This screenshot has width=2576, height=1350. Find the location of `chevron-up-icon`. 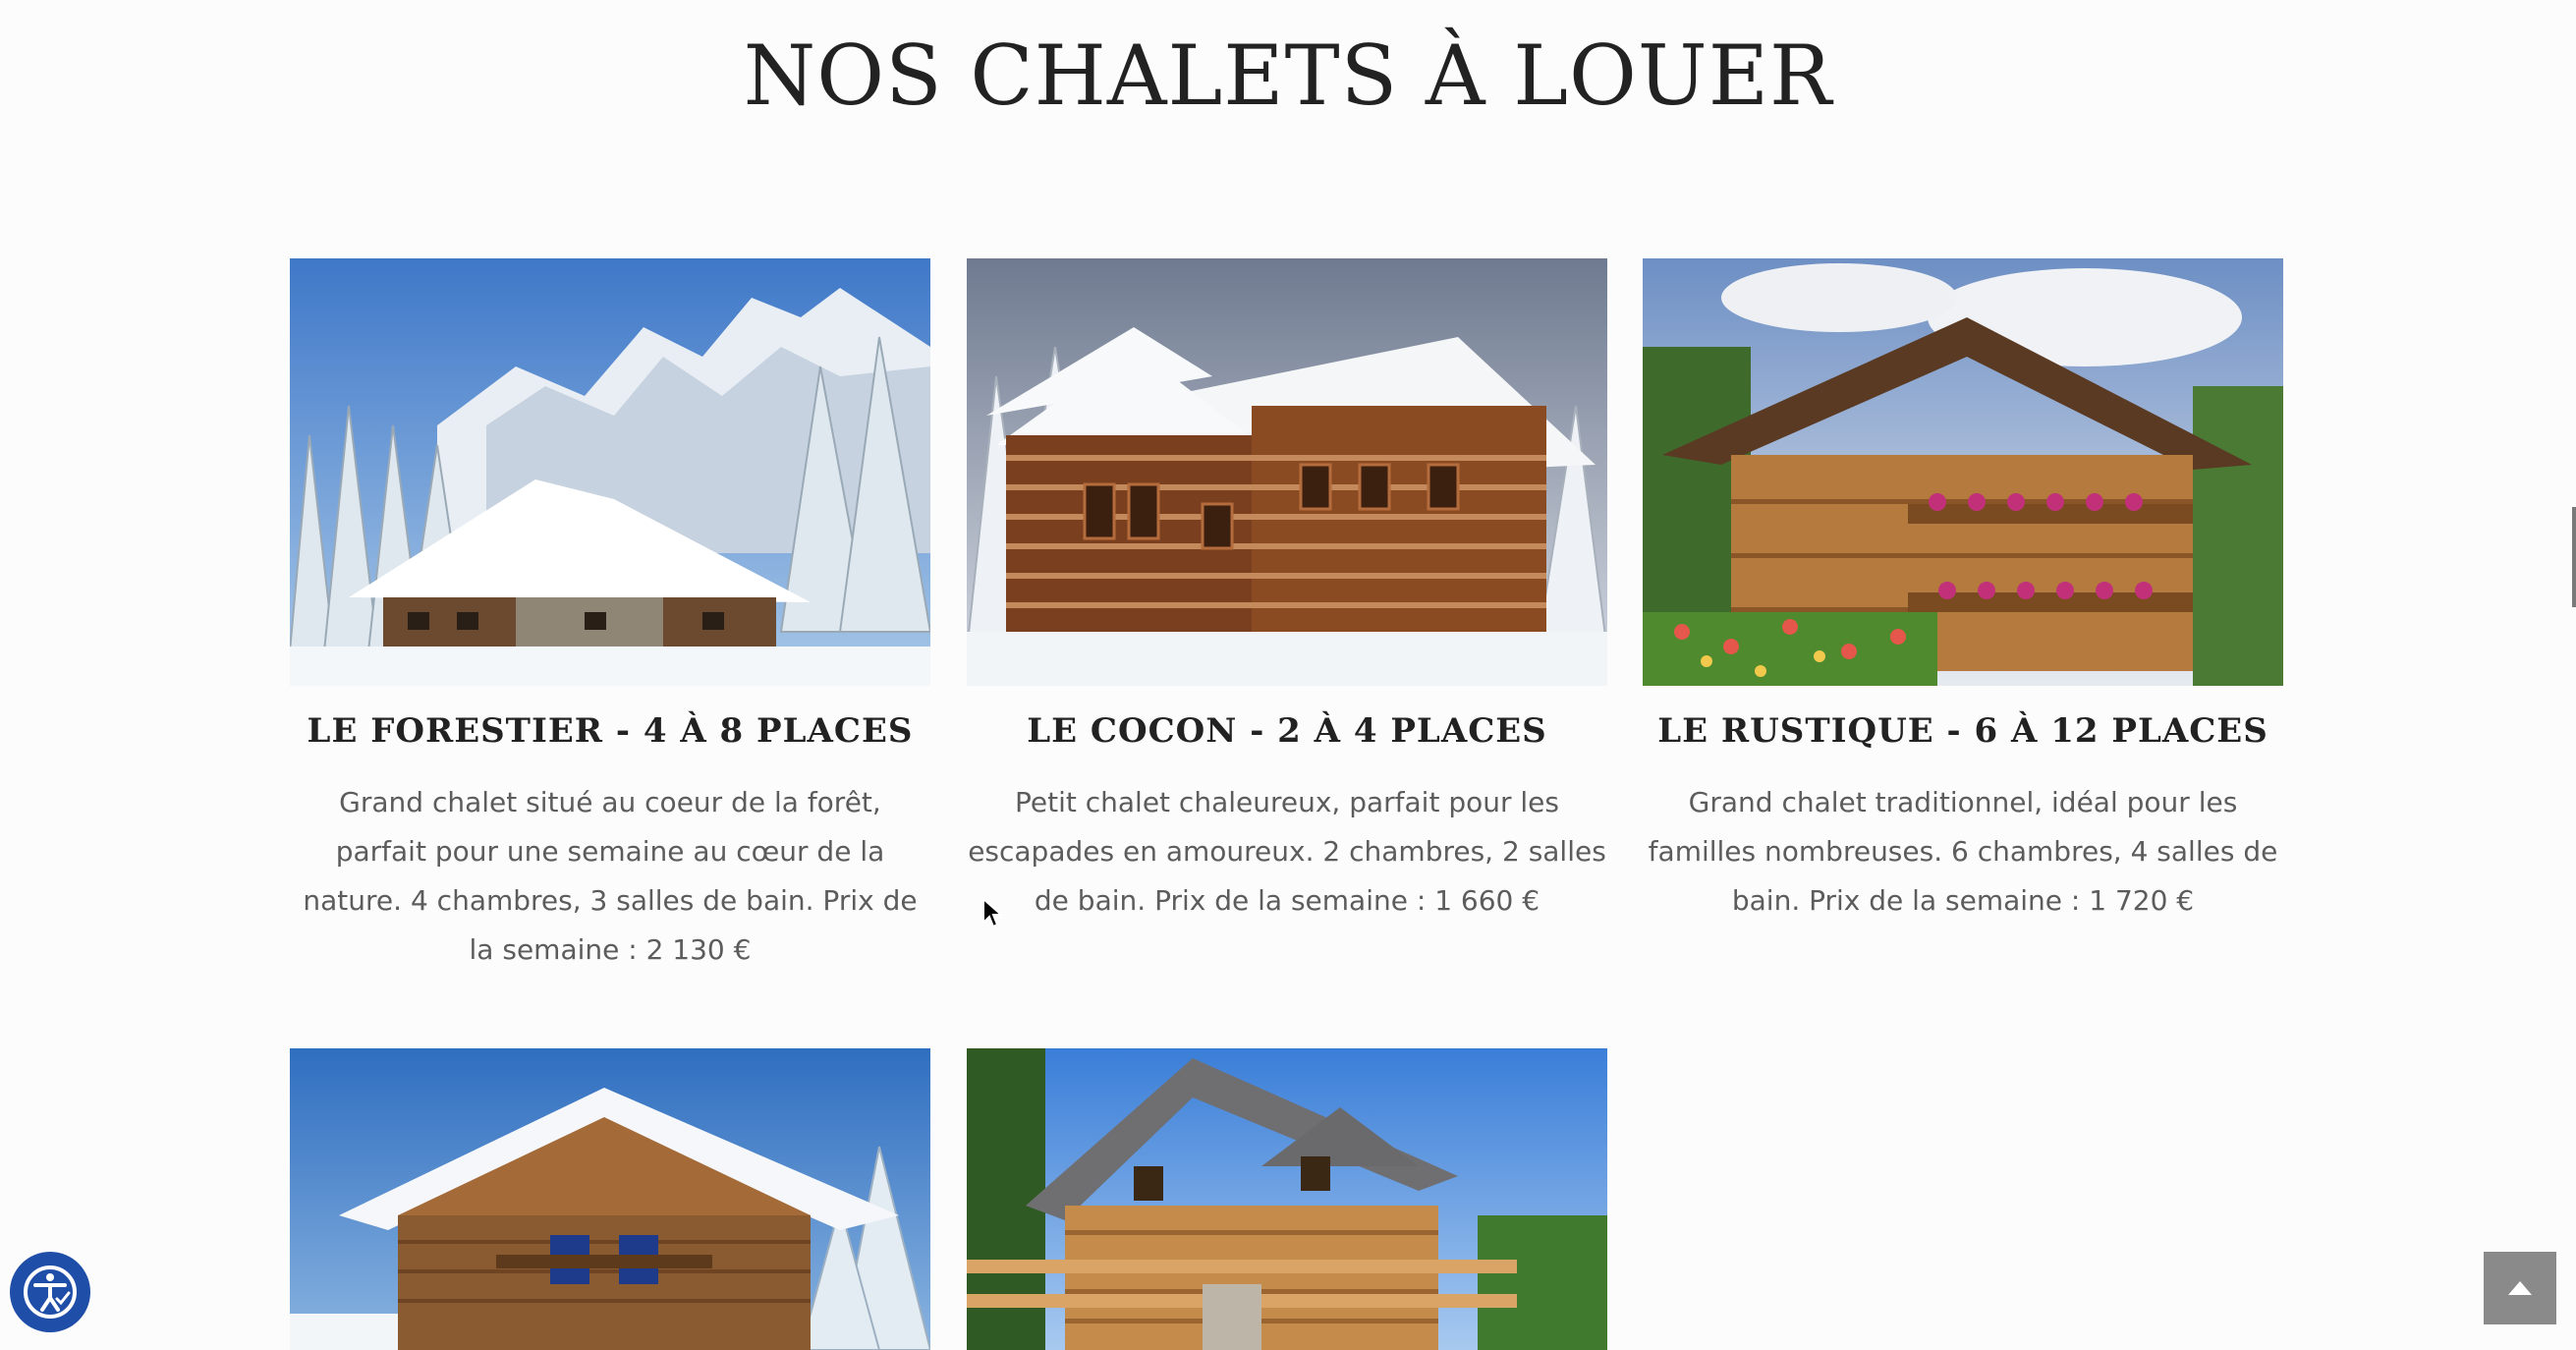

chevron-up-icon is located at coordinates (2520, 1288).